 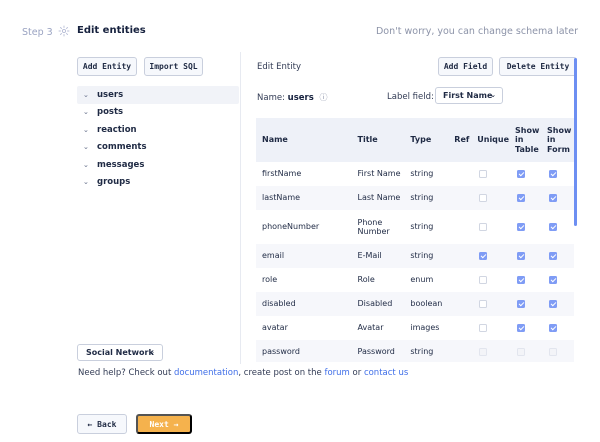 I want to click on info-icon: ⓘ, so click(x=324, y=97).